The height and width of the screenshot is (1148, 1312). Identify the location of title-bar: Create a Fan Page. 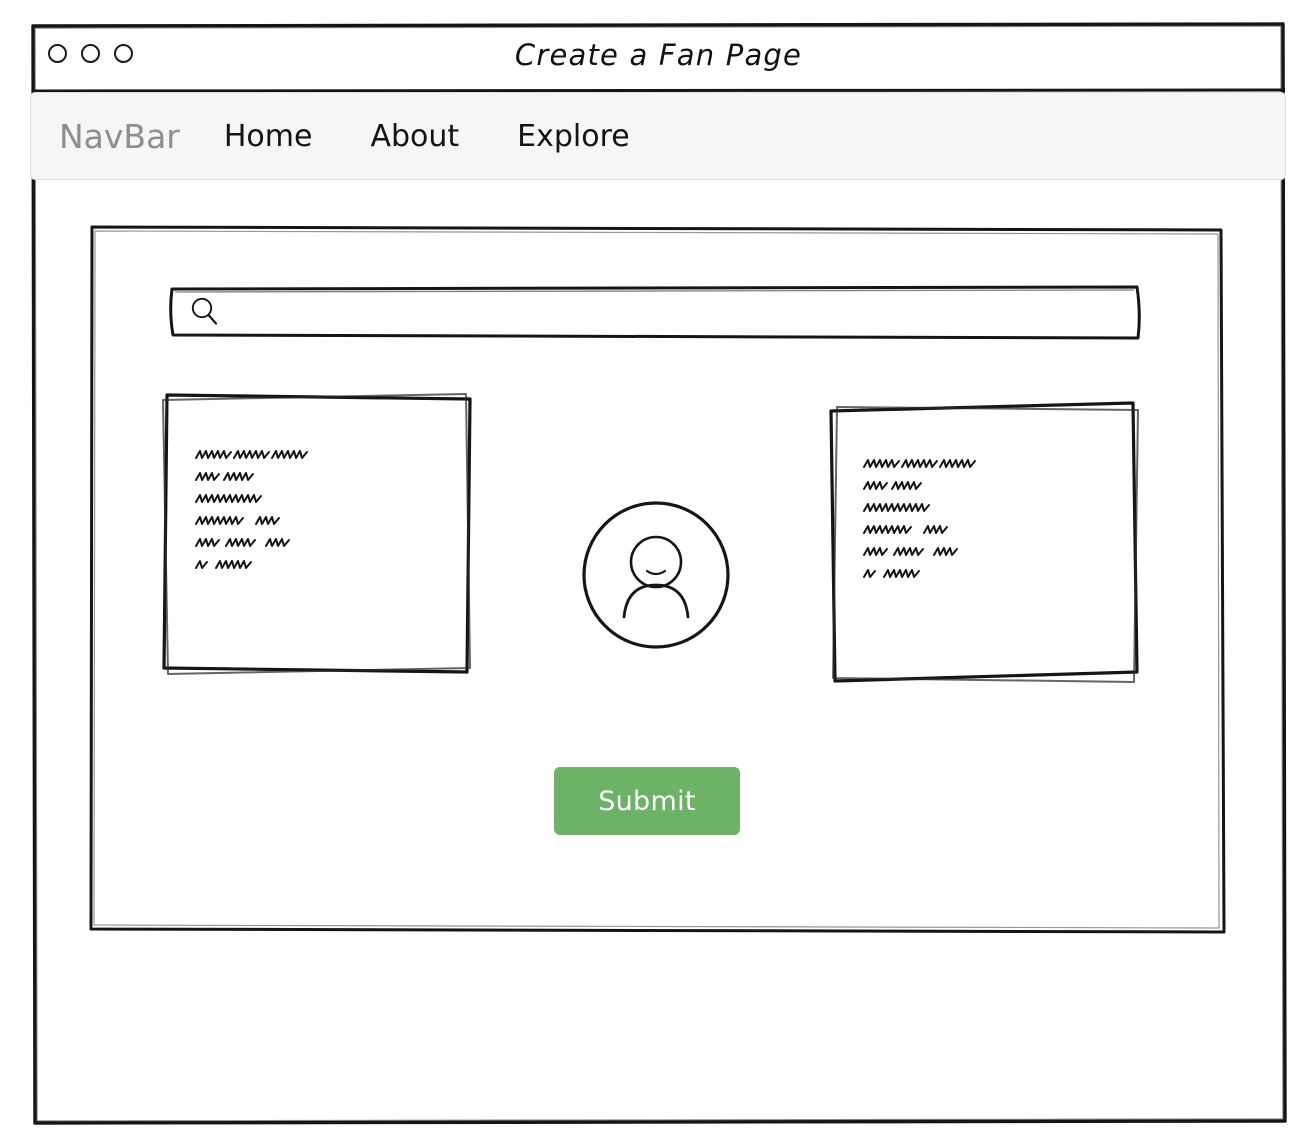
(658, 57).